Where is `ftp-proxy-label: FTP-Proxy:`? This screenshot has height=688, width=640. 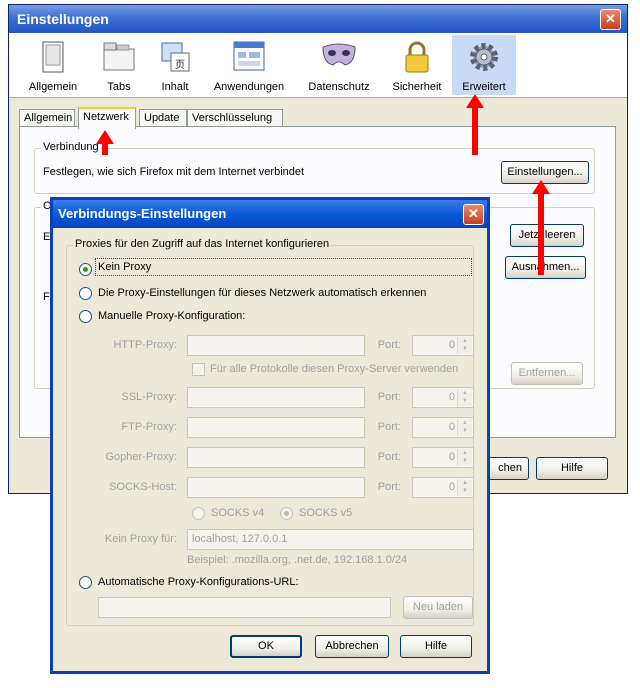
ftp-proxy-label: FTP-Proxy: is located at coordinates (149, 427).